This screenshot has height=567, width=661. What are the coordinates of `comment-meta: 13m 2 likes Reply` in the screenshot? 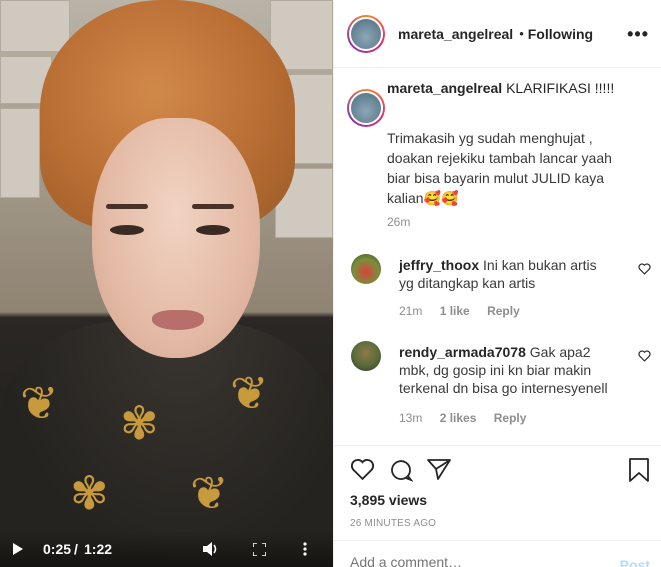 It's located at (469, 418).